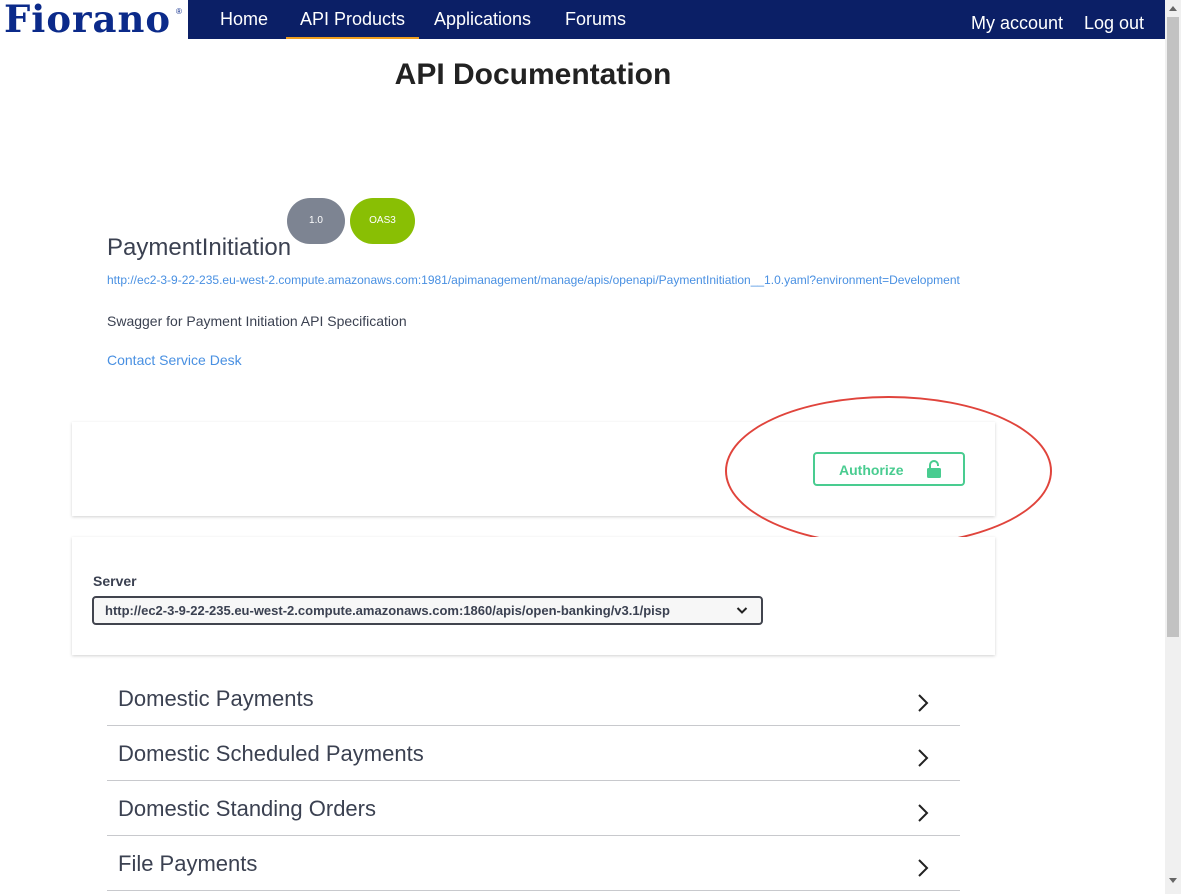  What do you see at coordinates (1017, 23) in the screenshot?
I see `my-account-link: My account` at bounding box center [1017, 23].